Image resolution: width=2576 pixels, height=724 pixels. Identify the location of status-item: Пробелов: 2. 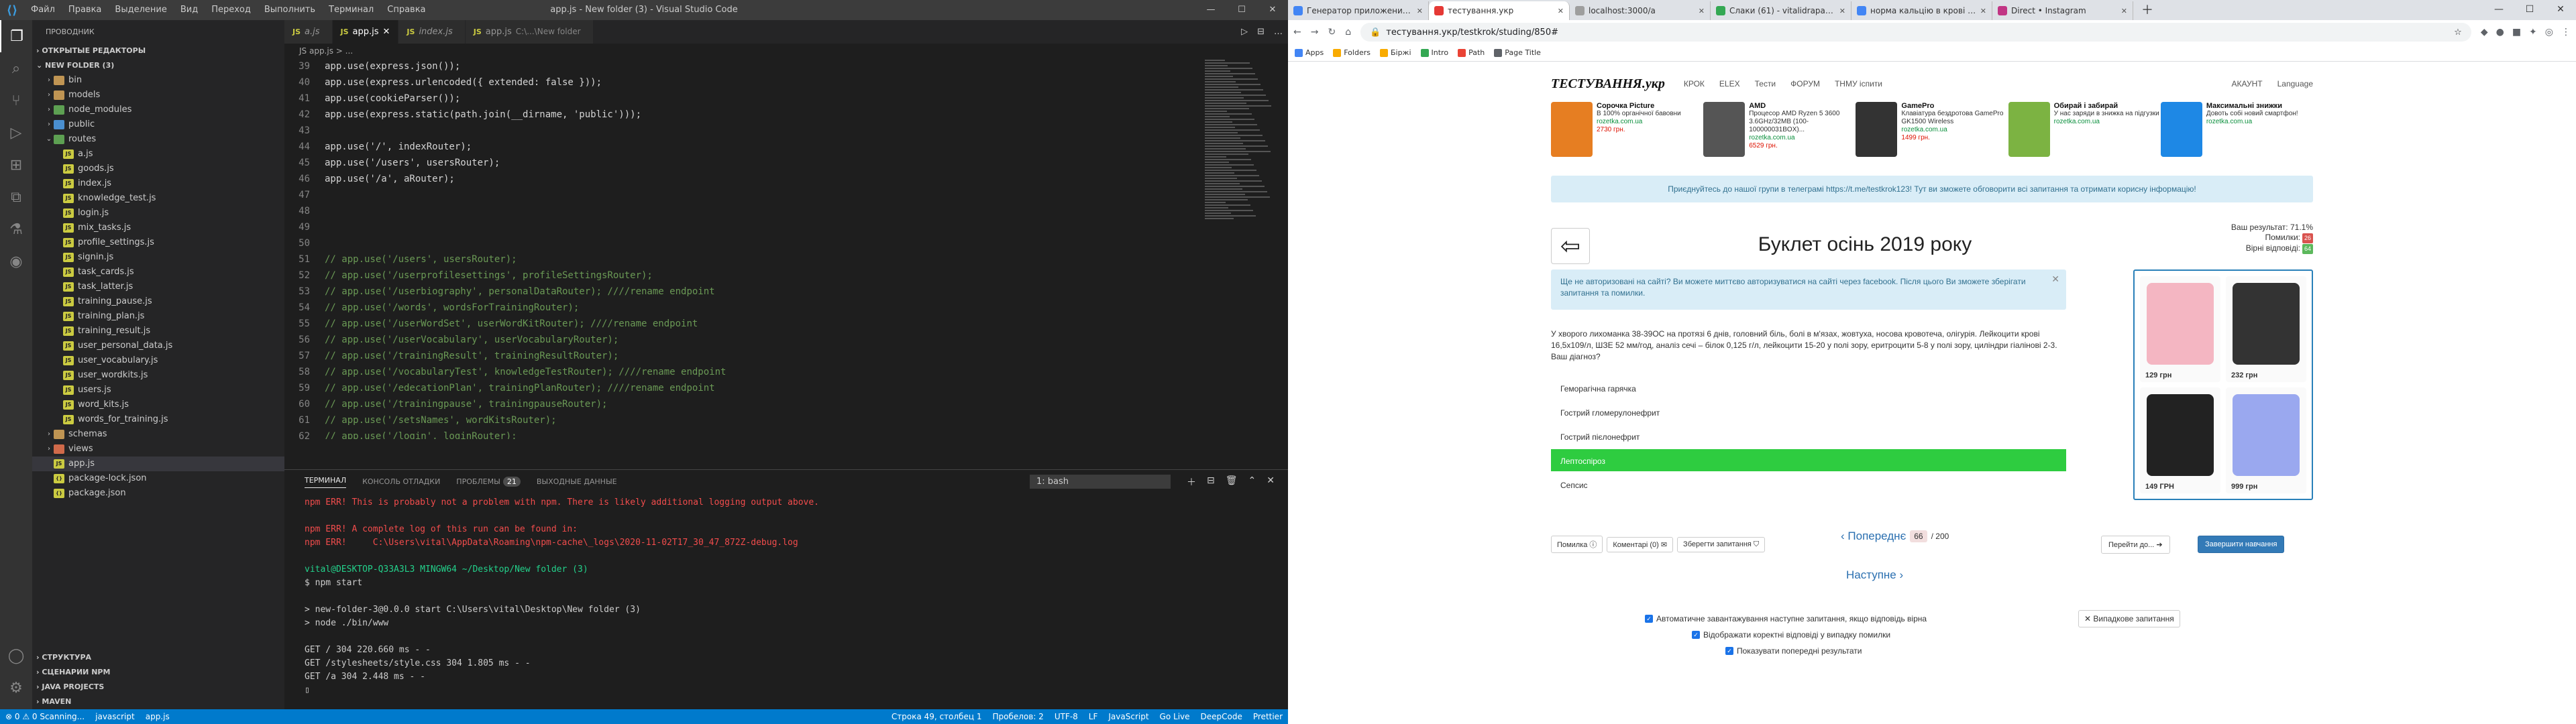
(1018, 717).